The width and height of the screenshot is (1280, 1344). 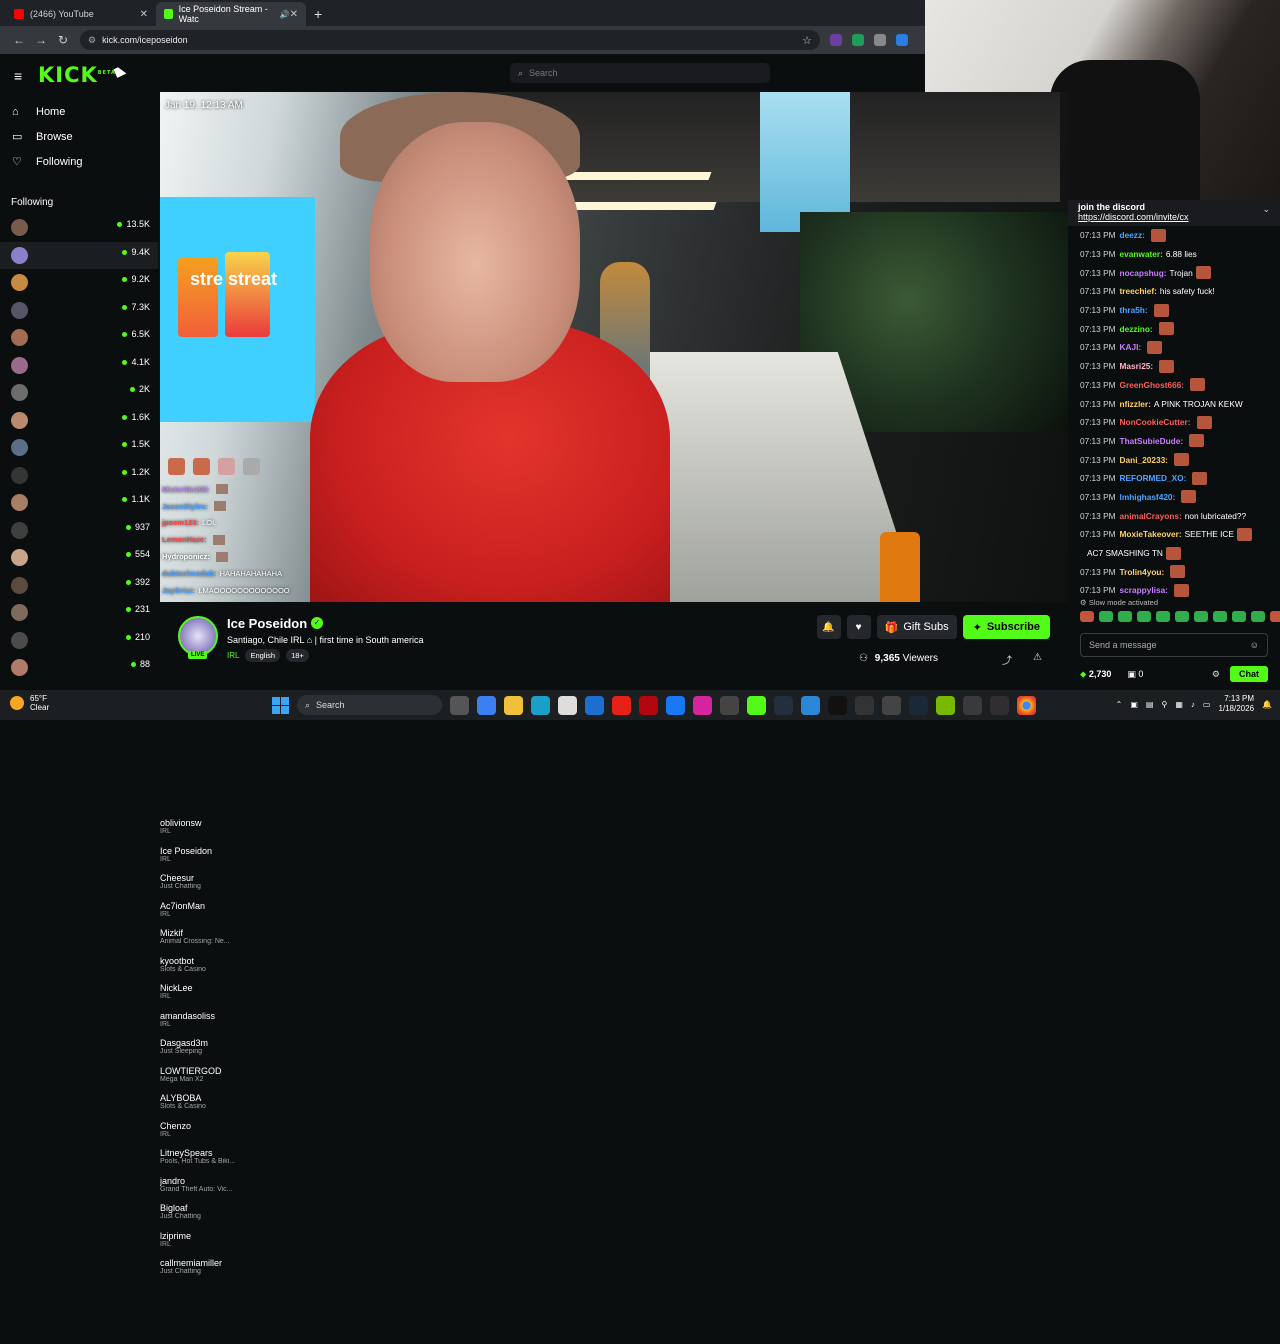 What do you see at coordinates (1266, 209) in the screenshot?
I see `chevron-down-icon: ⌄` at bounding box center [1266, 209].